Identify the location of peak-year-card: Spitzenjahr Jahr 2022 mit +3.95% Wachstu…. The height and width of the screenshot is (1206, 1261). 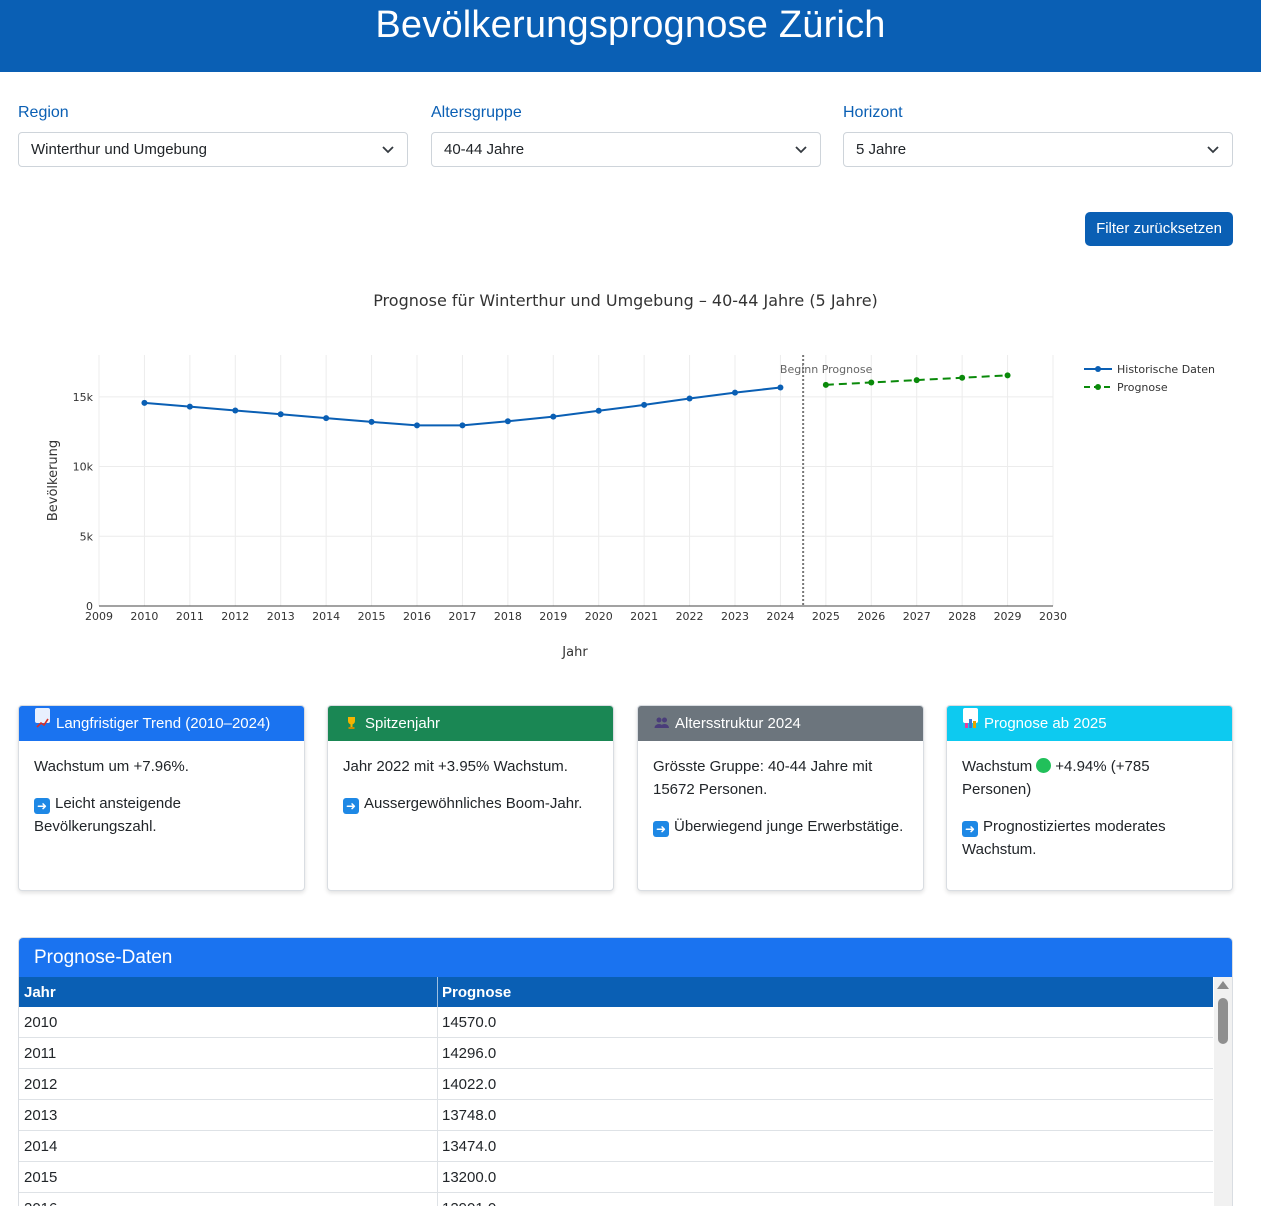
(470, 798).